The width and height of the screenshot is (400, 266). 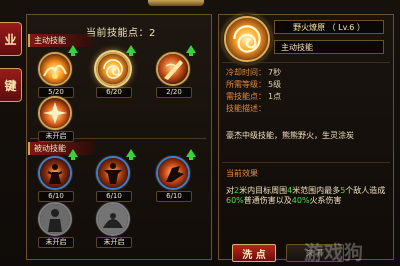 I want to click on passive-skill-4: 未开启, so click(x=56, y=225).